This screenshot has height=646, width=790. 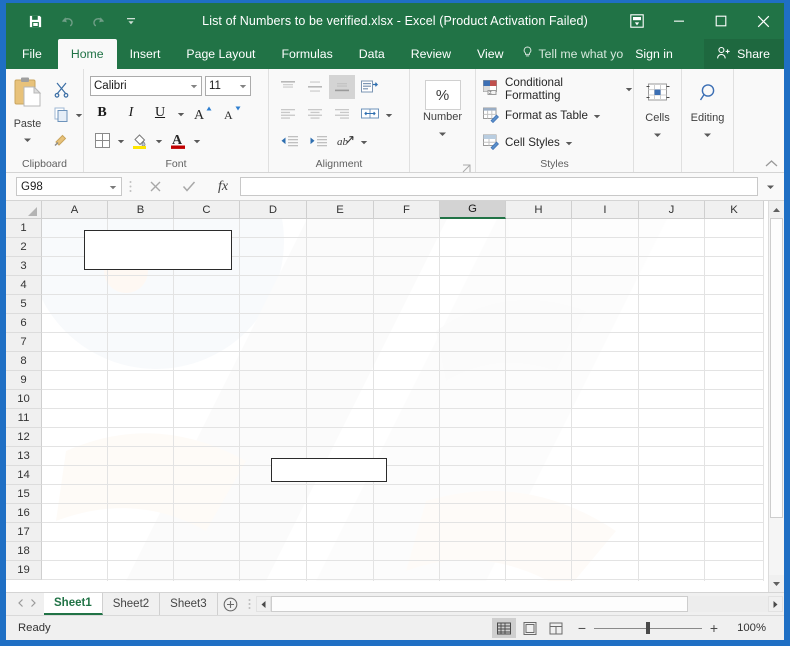 I want to click on wrap-text-button: ab, so click(x=346, y=141).